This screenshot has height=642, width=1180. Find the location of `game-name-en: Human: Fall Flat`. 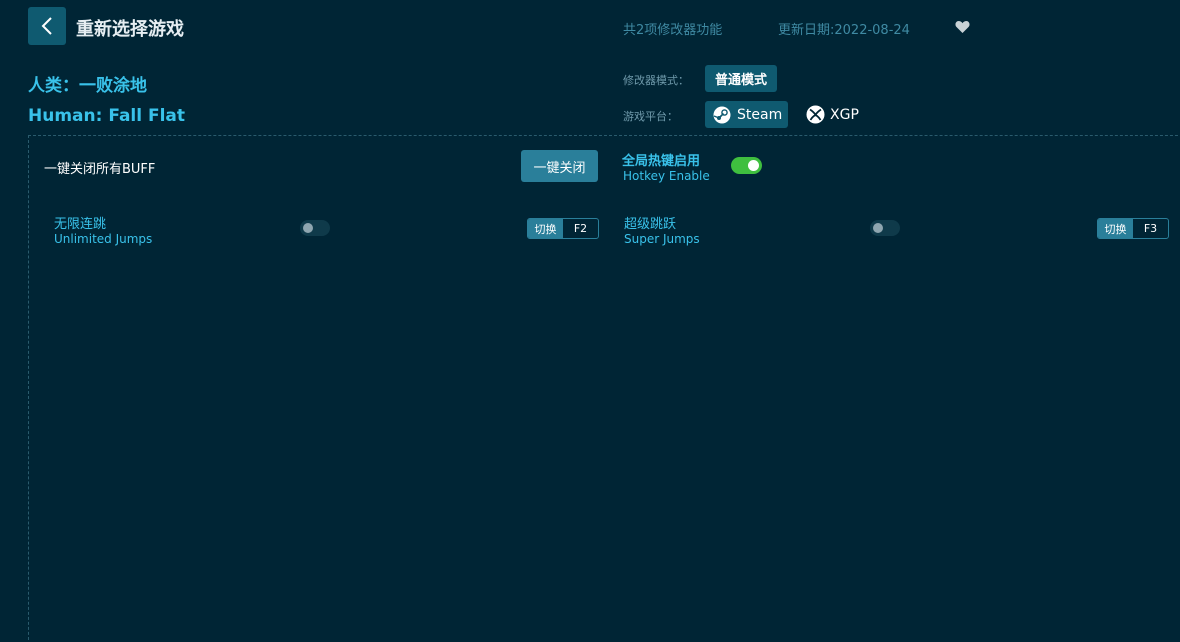

game-name-en: Human: Fall Flat is located at coordinates (107, 116).